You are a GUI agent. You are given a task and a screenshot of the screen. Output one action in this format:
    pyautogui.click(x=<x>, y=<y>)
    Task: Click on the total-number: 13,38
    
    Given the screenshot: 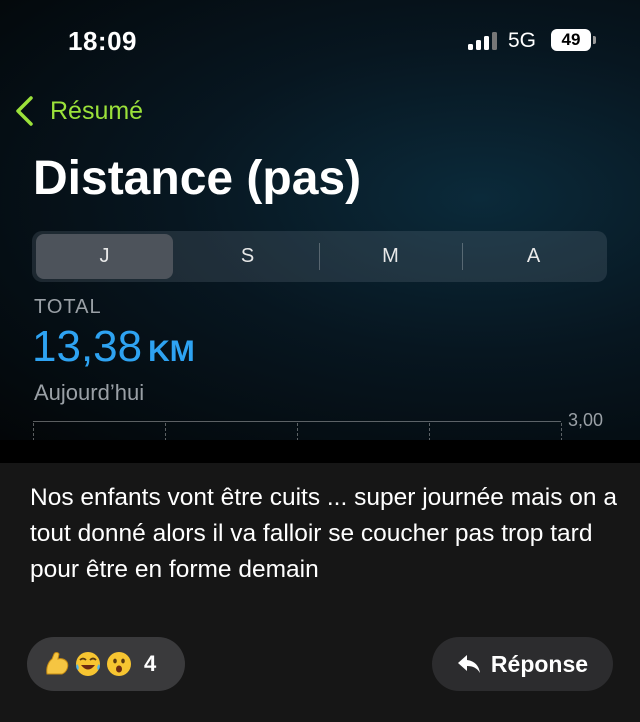 What is the action you would take?
    pyautogui.click(x=87, y=346)
    